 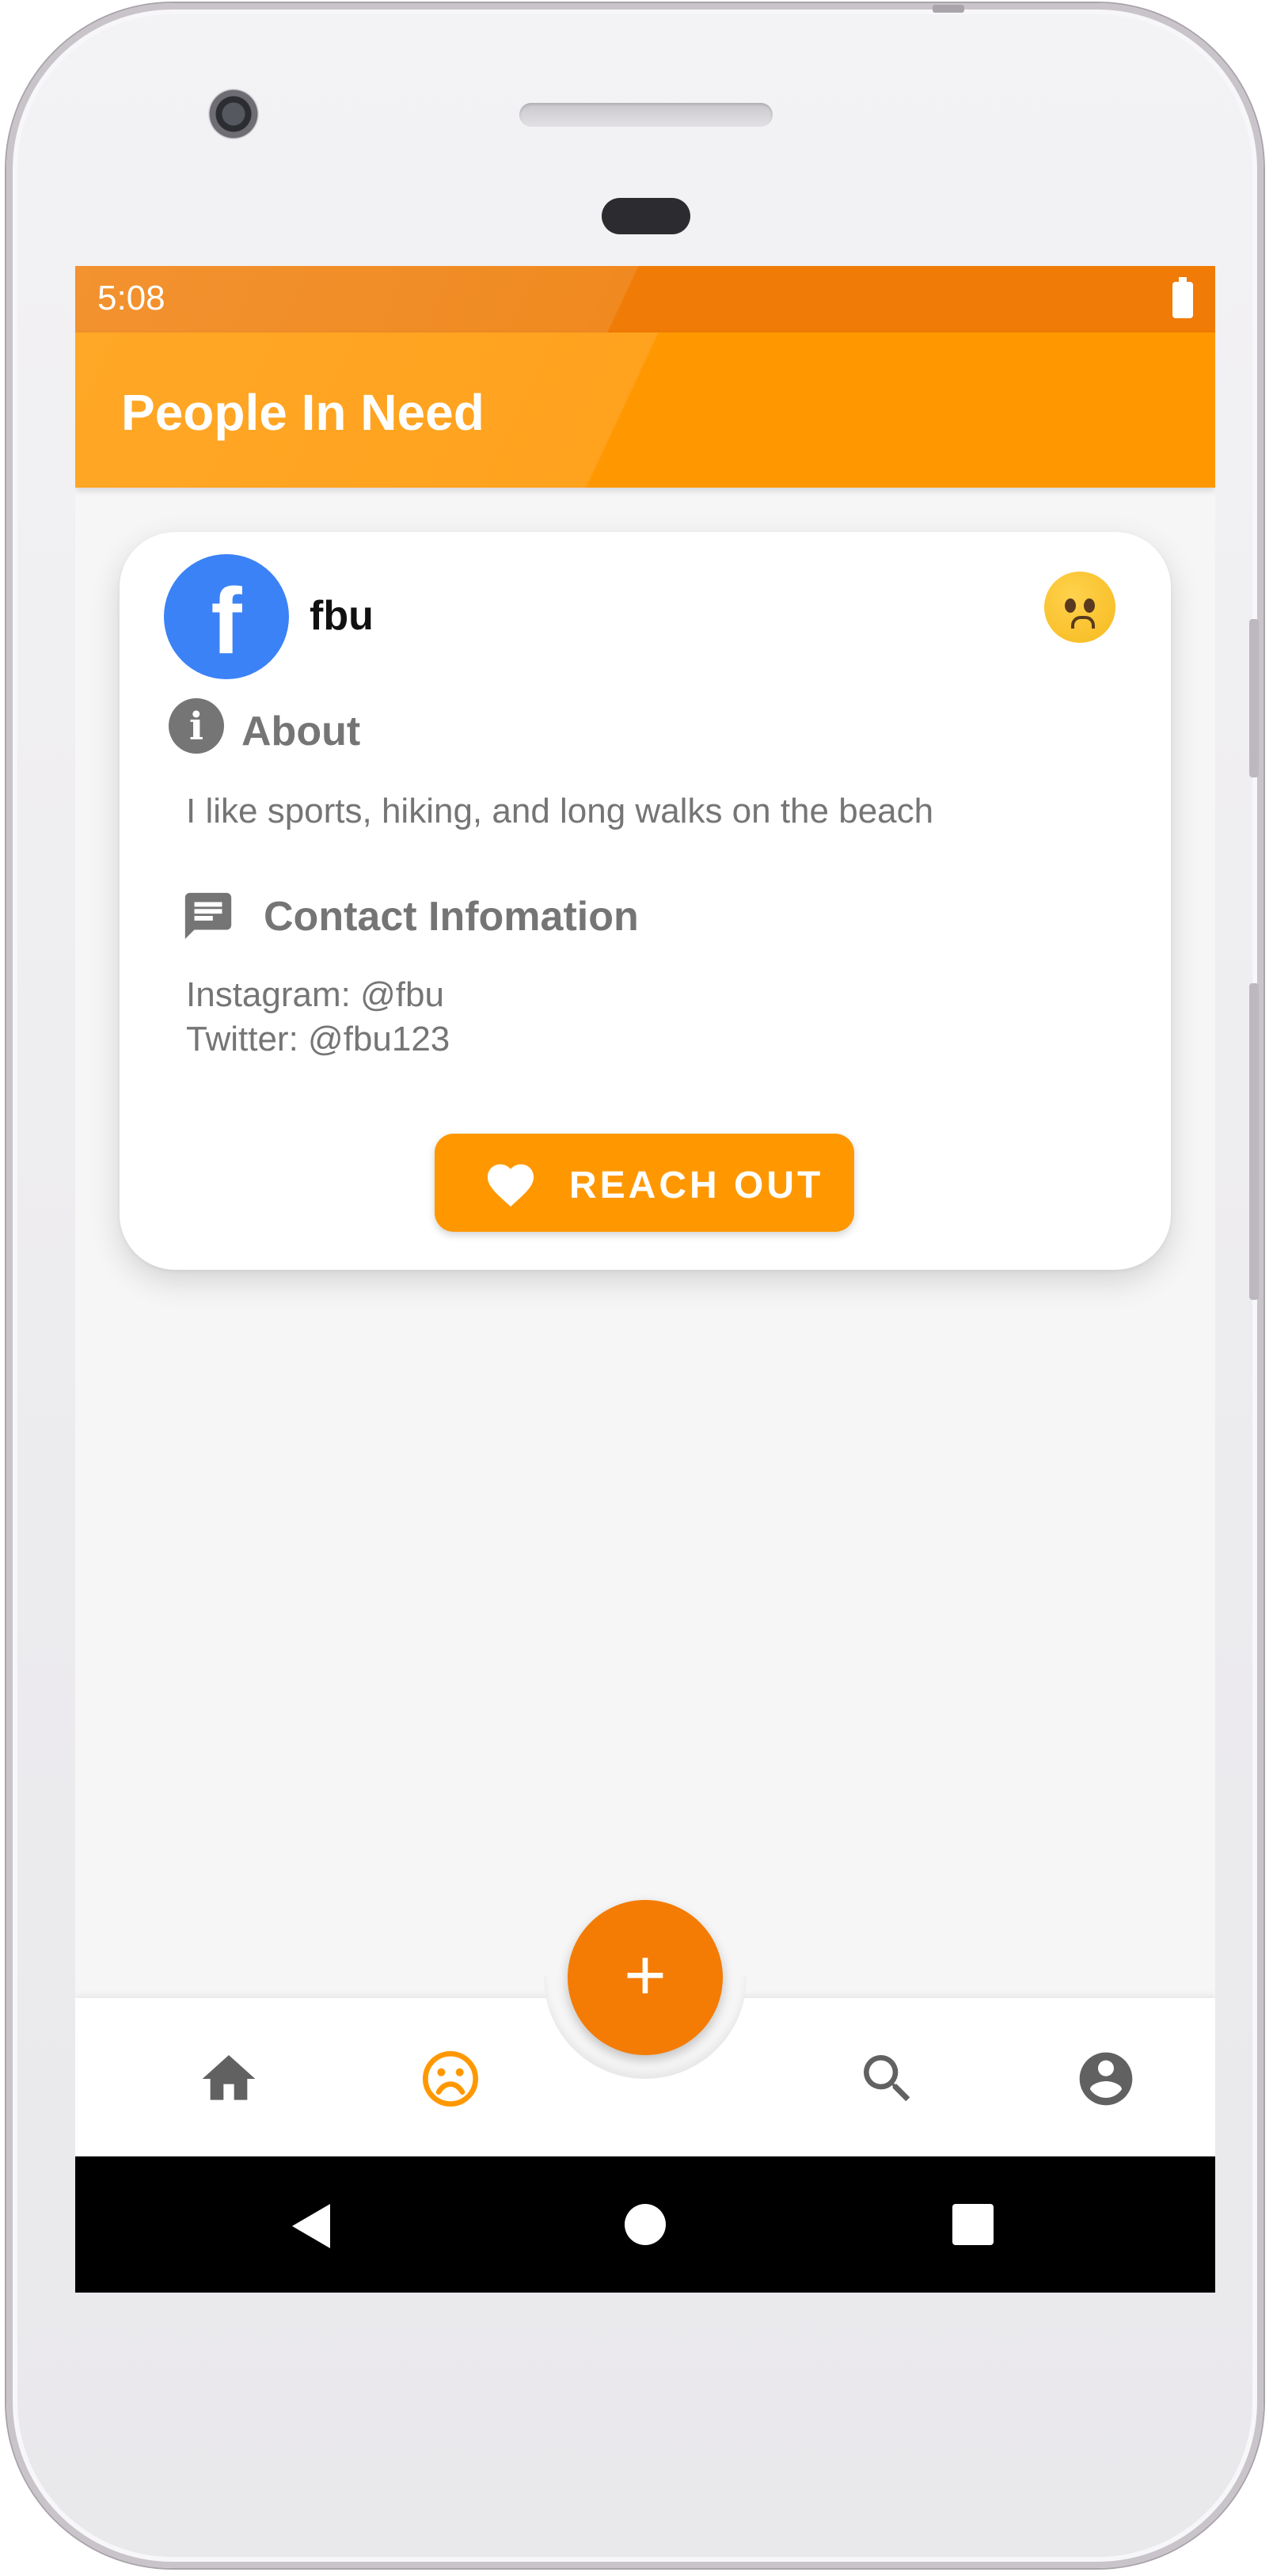 What do you see at coordinates (451, 917) in the screenshot?
I see `contact-heading: Contact Infomation` at bounding box center [451, 917].